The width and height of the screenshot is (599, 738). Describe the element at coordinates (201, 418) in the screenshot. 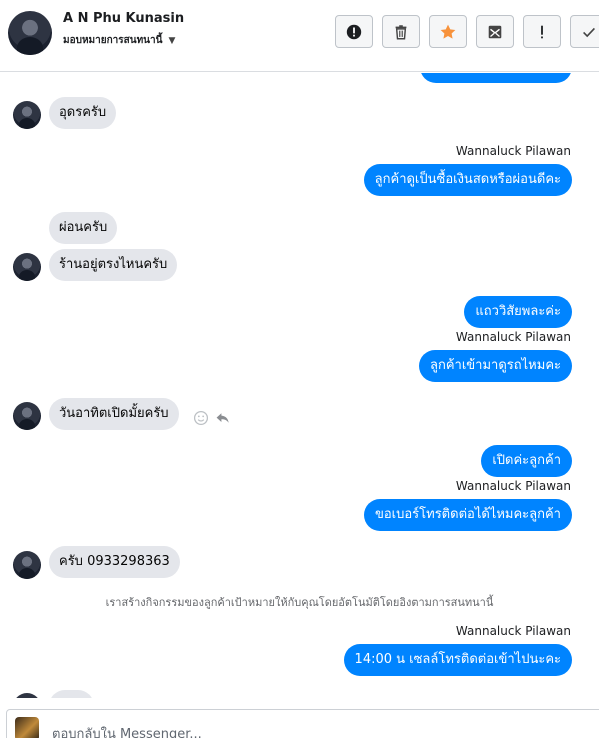

I see `emoji-reaction-icon` at that location.